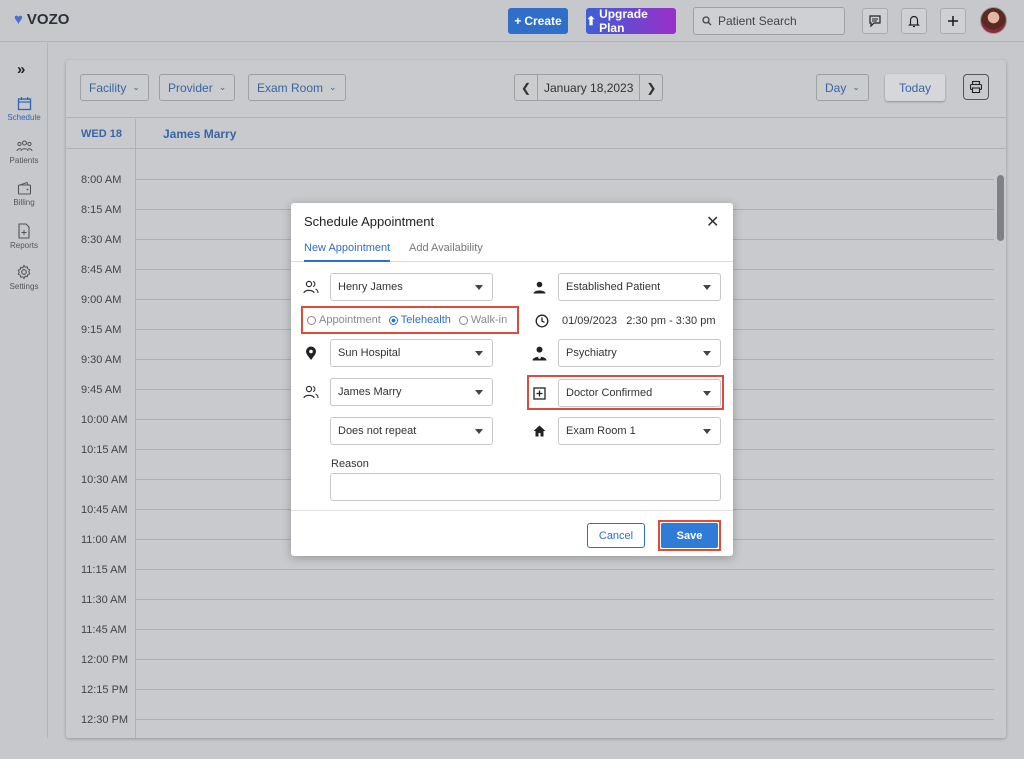  What do you see at coordinates (104, 570) in the screenshot?
I see `time-label: 11:15 AM` at bounding box center [104, 570].